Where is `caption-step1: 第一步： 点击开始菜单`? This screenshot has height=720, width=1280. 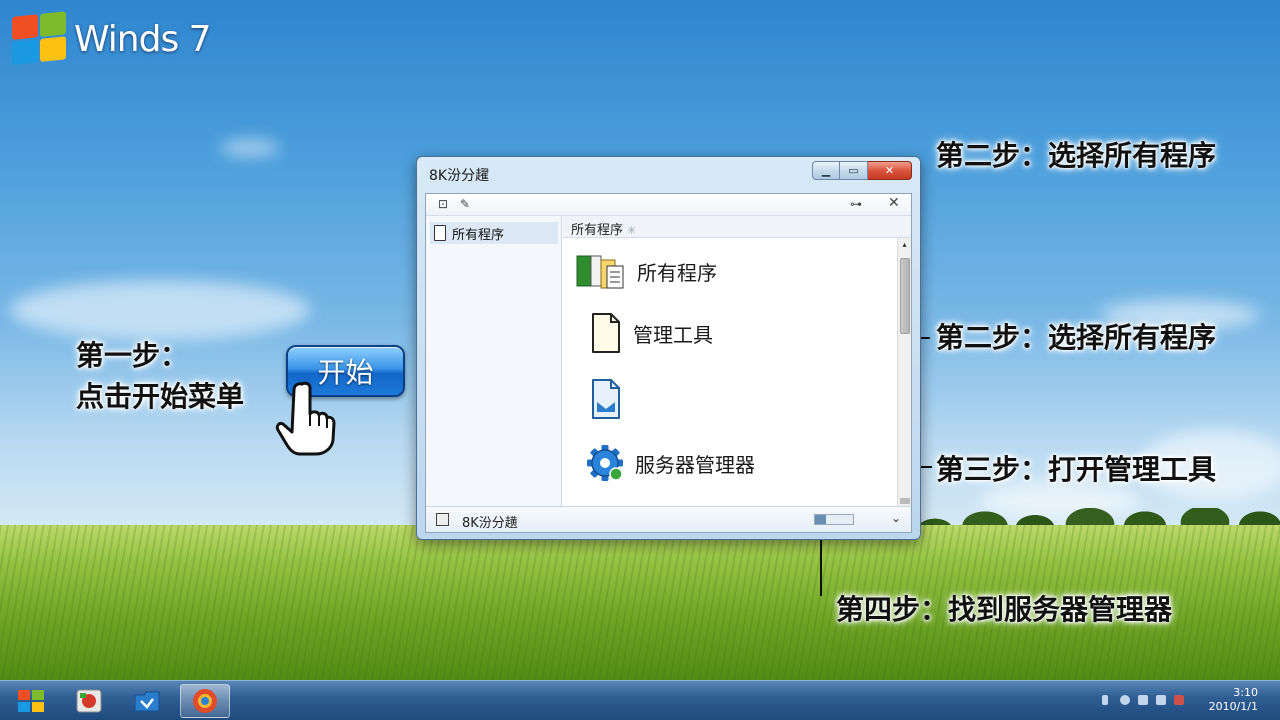 caption-step1: 第一步： 点击开始菜单 is located at coordinates (160, 376).